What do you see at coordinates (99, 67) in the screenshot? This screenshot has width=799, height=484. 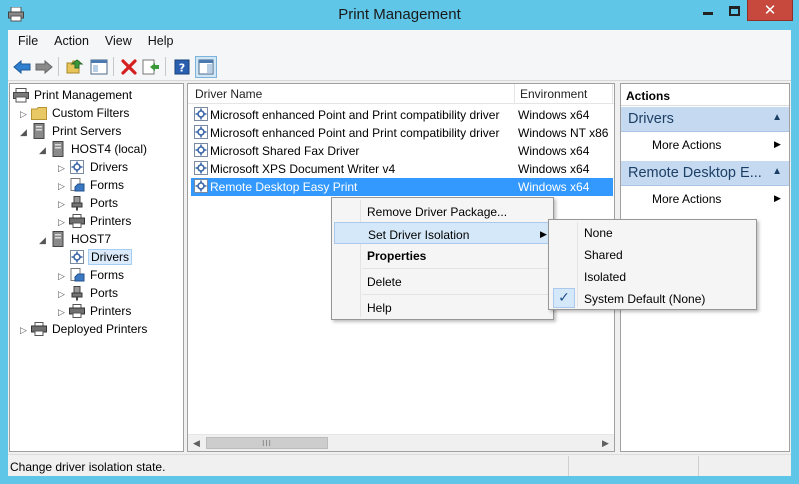 I see `show-hide-console-tree-button` at bounding box center [99, 67].